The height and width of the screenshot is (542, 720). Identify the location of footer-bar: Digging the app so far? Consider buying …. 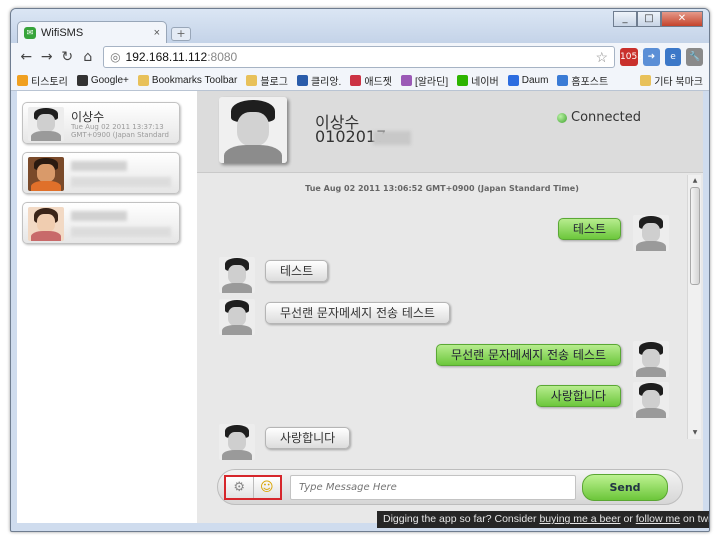
(543, 519).